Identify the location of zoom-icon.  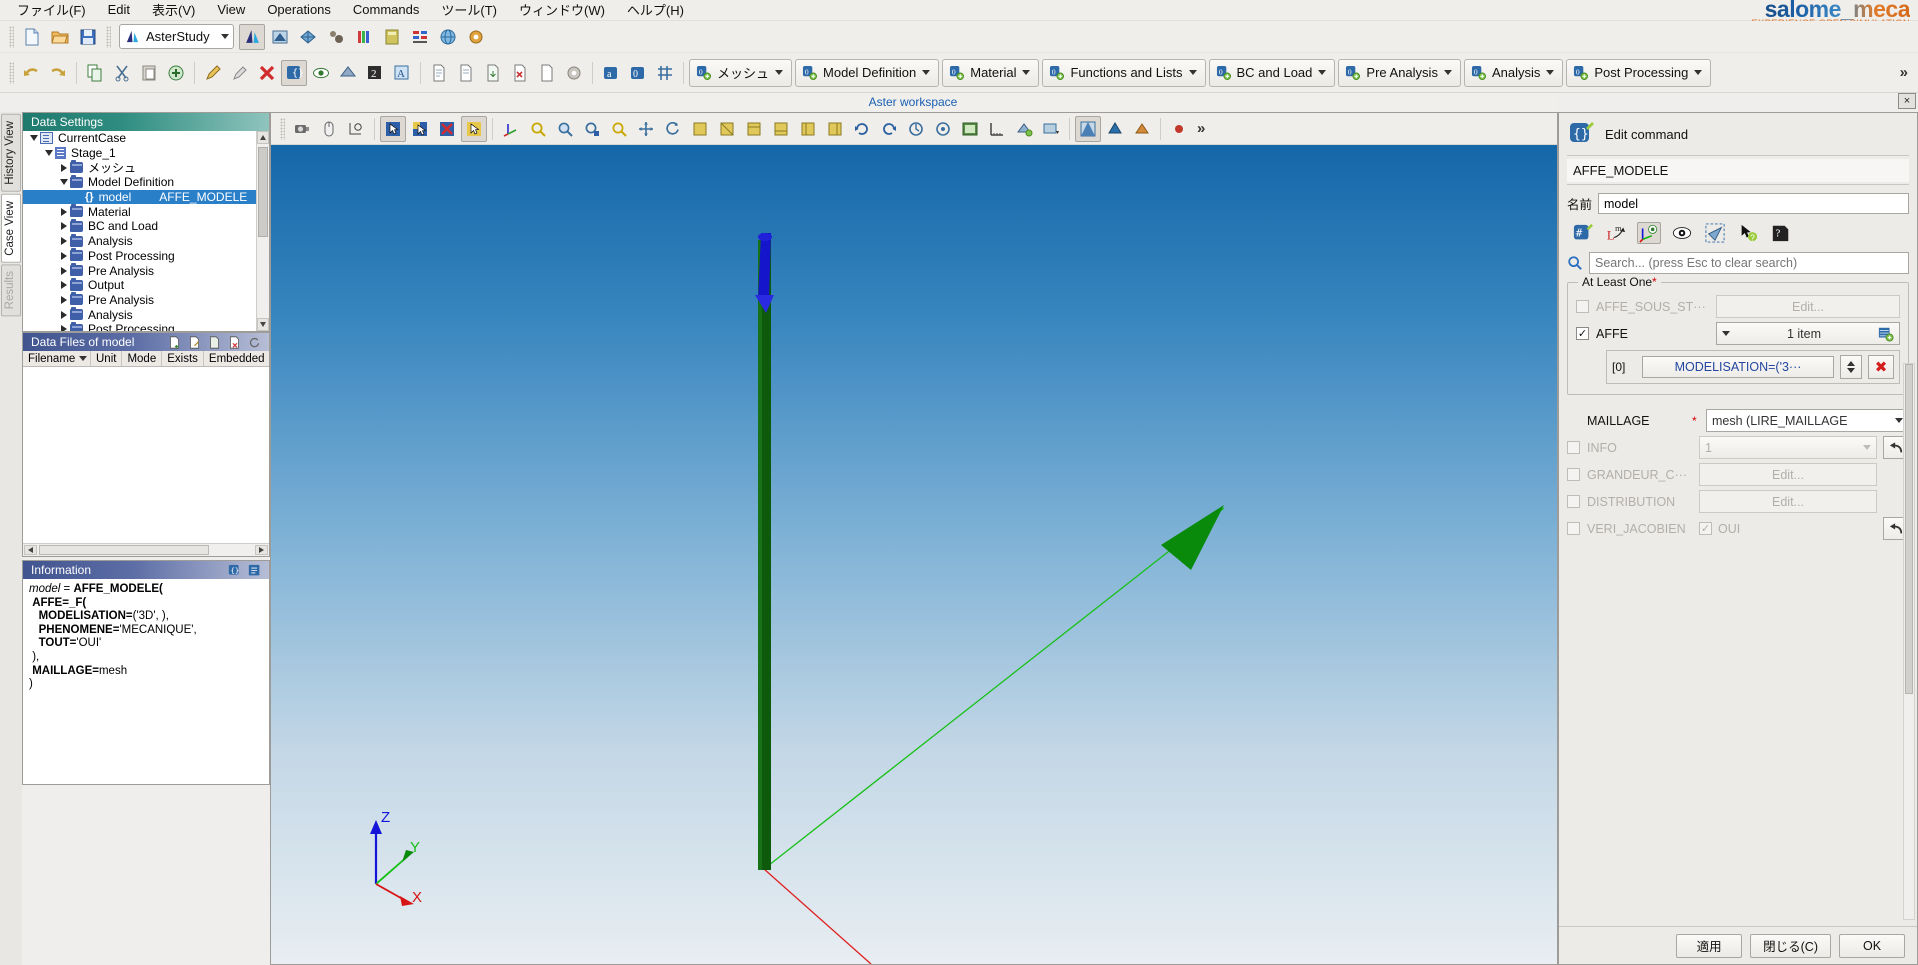
(592, 129).